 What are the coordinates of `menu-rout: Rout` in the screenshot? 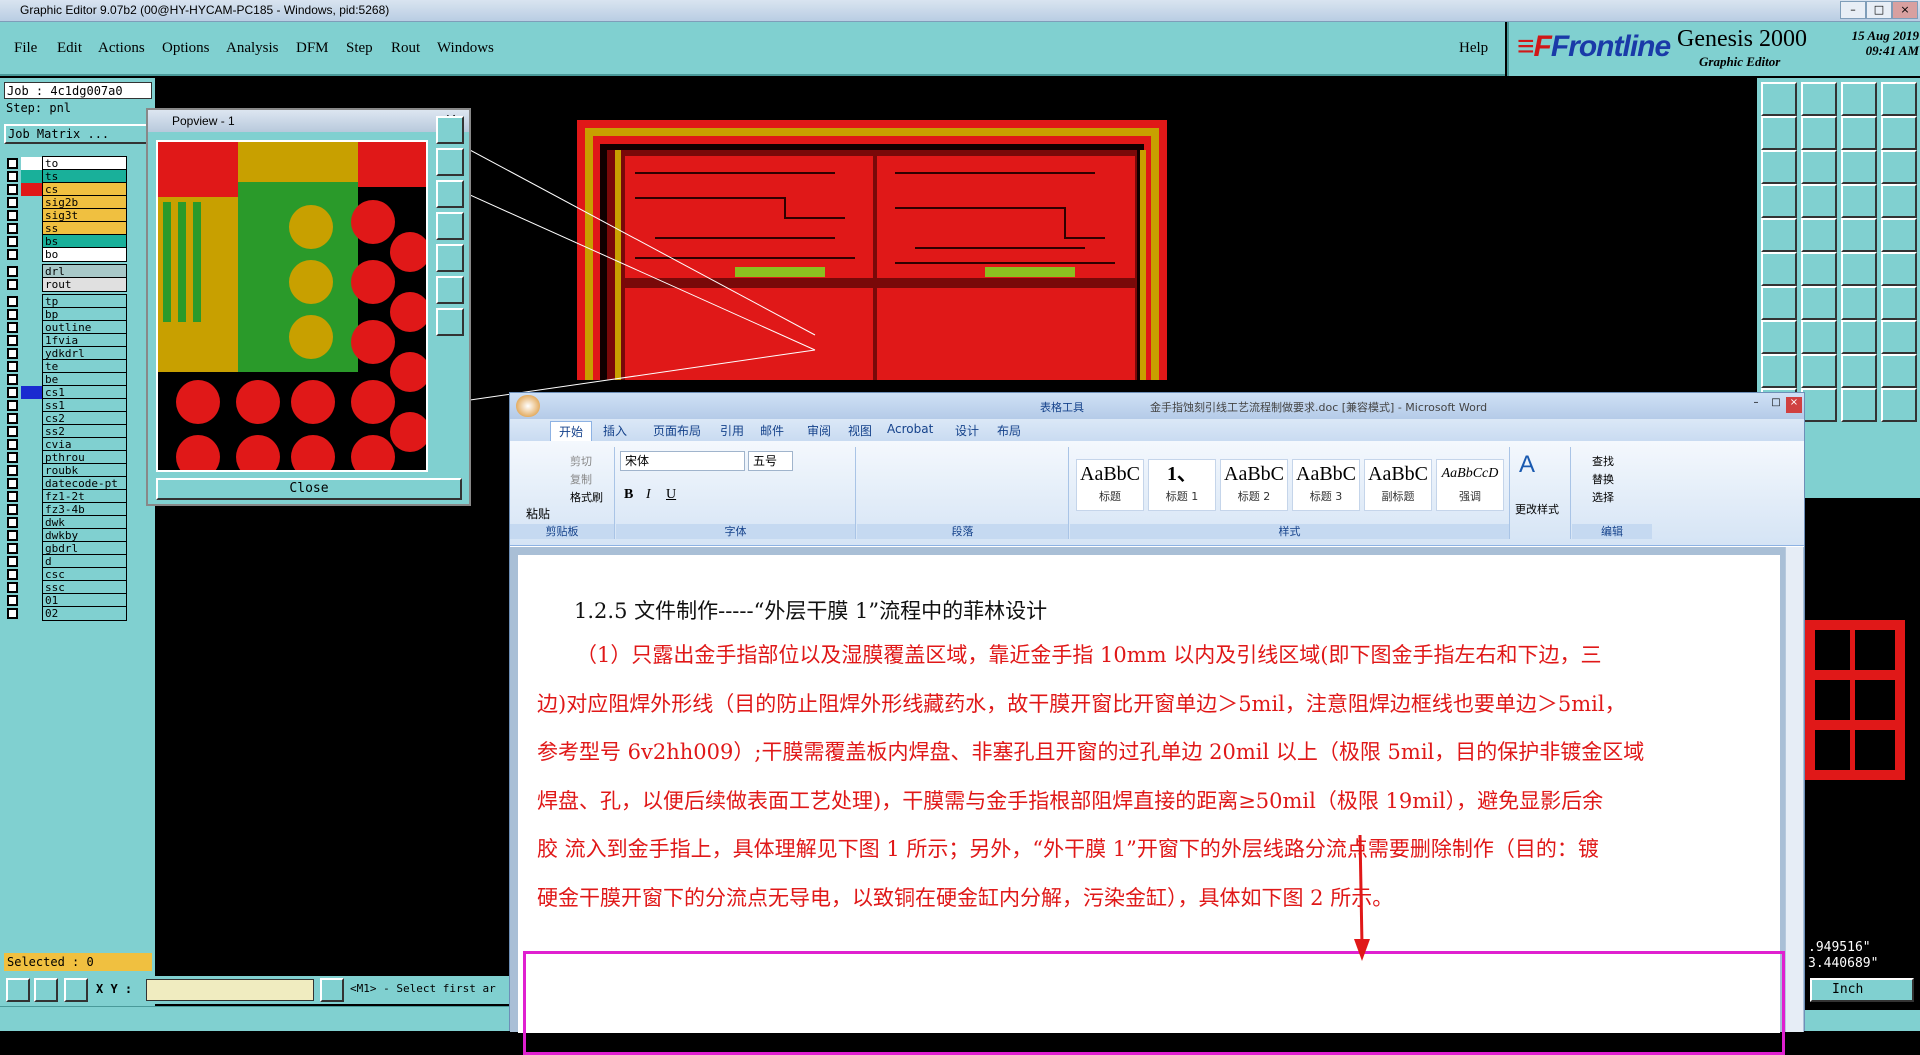 It's located at (405, 48).